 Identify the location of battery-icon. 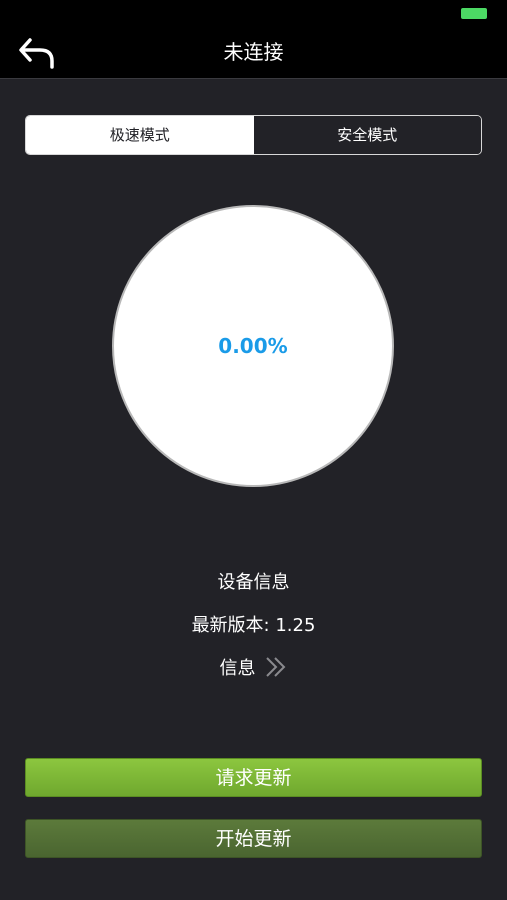
(474, 13).